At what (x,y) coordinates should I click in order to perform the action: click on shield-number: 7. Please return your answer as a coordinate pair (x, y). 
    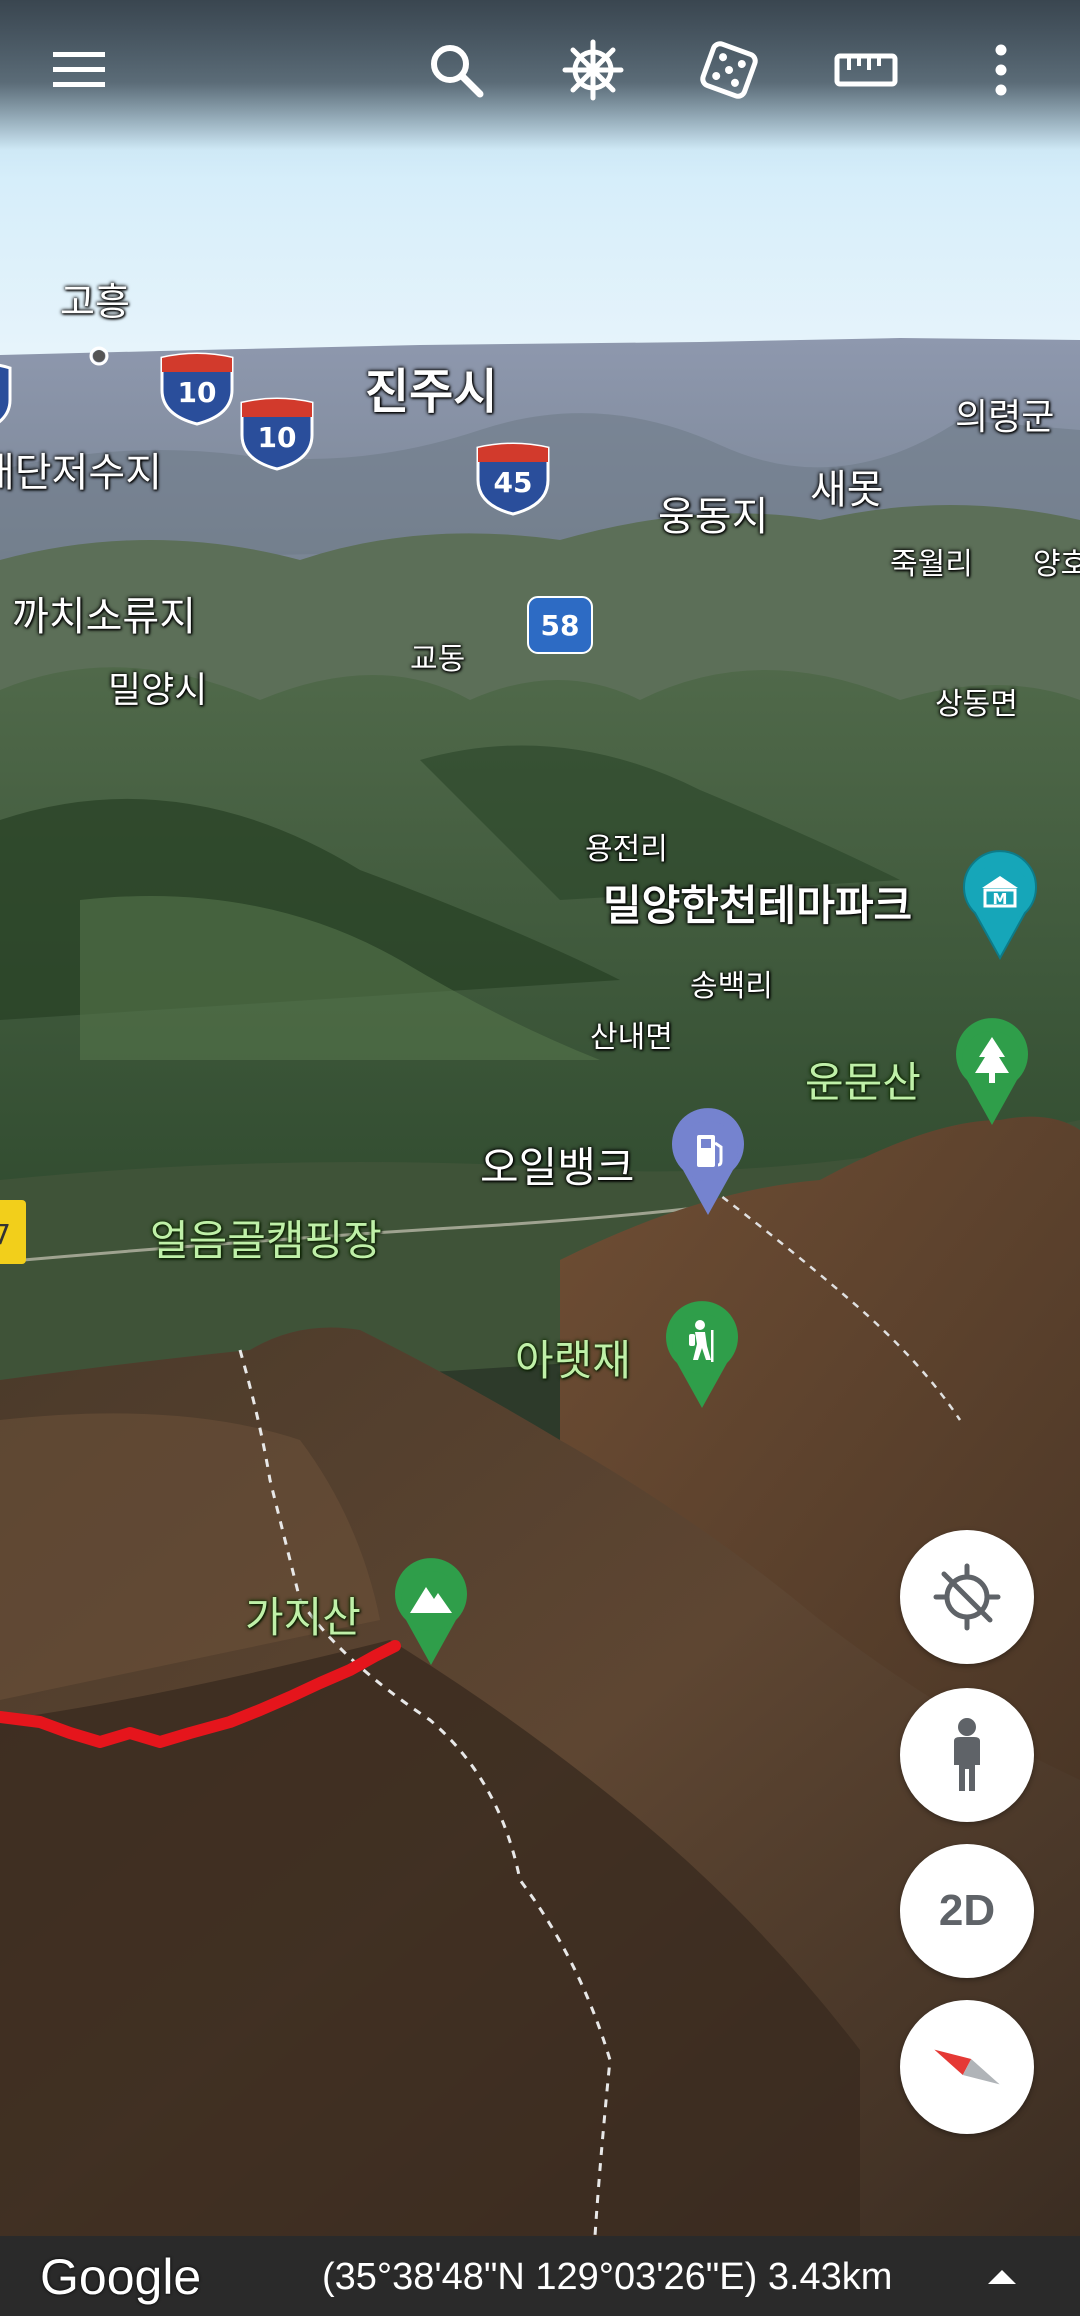
    Looking at the image, I should click on (5, 1234).